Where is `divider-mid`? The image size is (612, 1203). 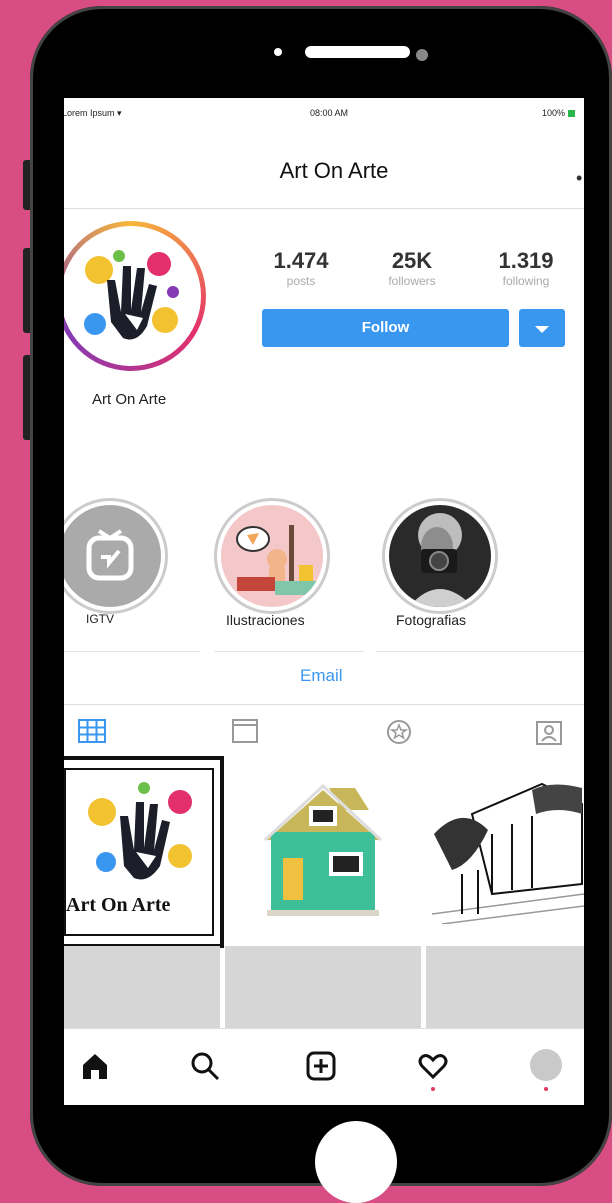 divider-mid is located at coordinates (289, 651).